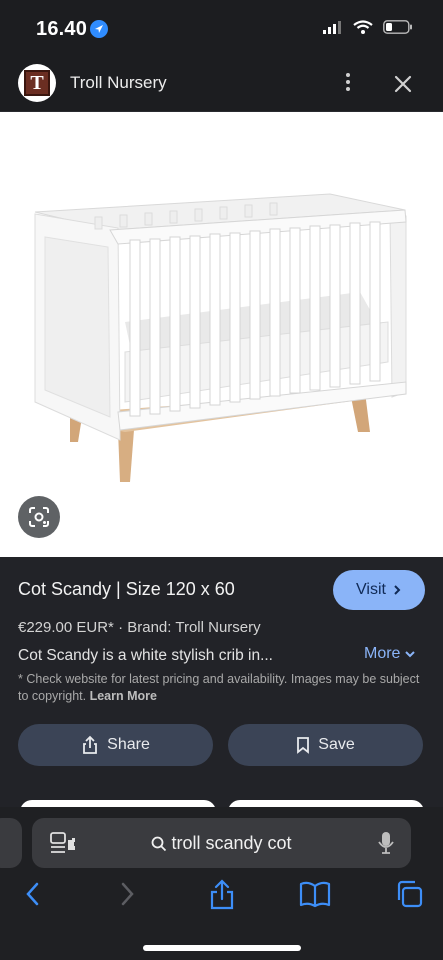 This screenshot has width=443, height=960. I want to click on bookmark-icon, so click(303, 745).